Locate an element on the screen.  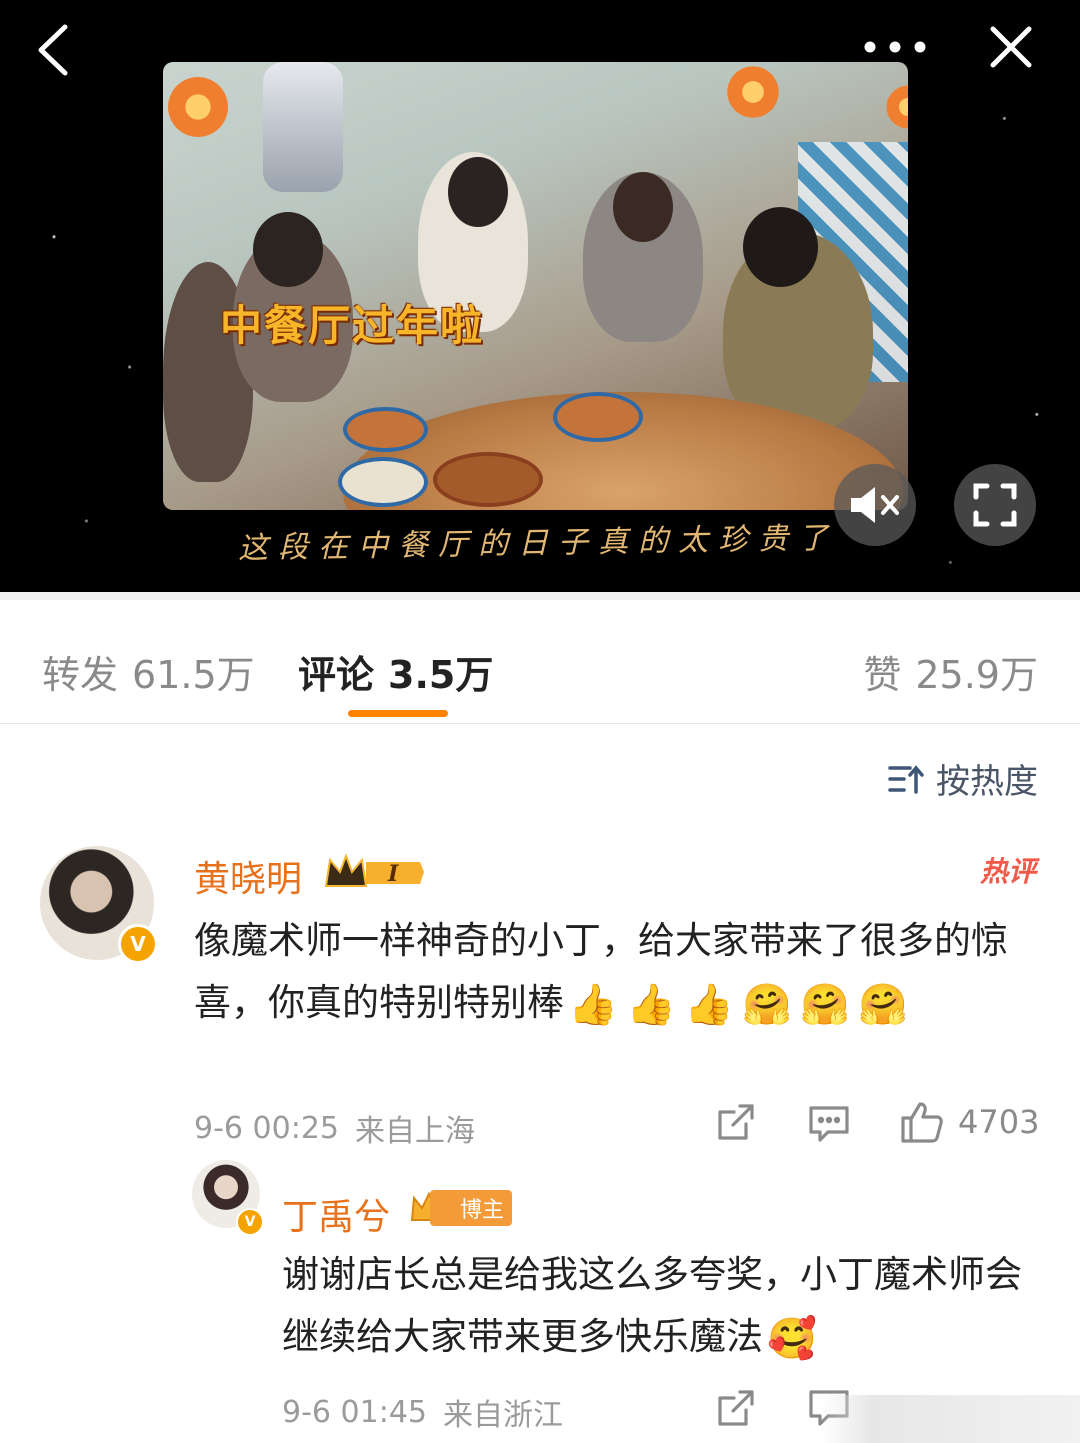
tab-comment: 评论 3.5万 is located at coordinates (395, 671).